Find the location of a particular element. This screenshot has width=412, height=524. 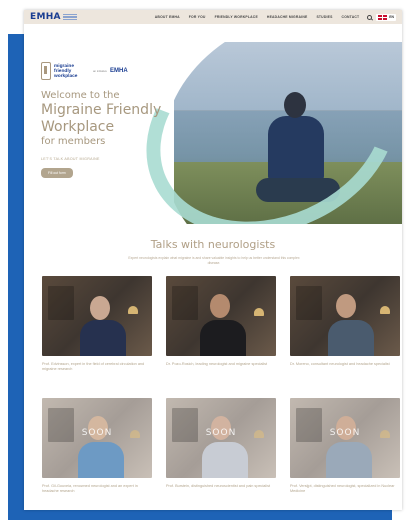

program-logo-emha: EMHA is located at coordinates (119, 71).